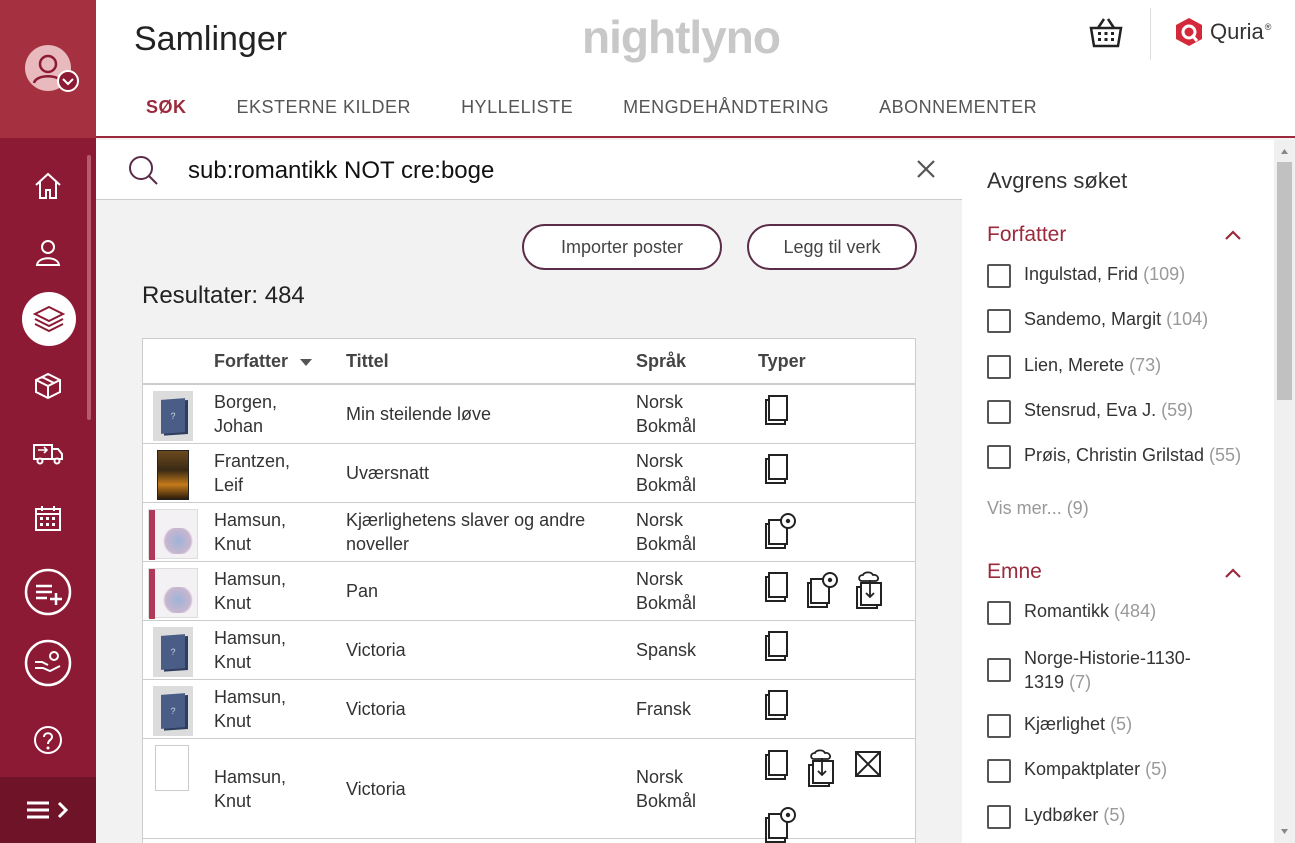 Image resolution: width=1295 pixels, height=843 pixels. I want to click on show-more-link: Vis mer... (9), so click(1038, 508).